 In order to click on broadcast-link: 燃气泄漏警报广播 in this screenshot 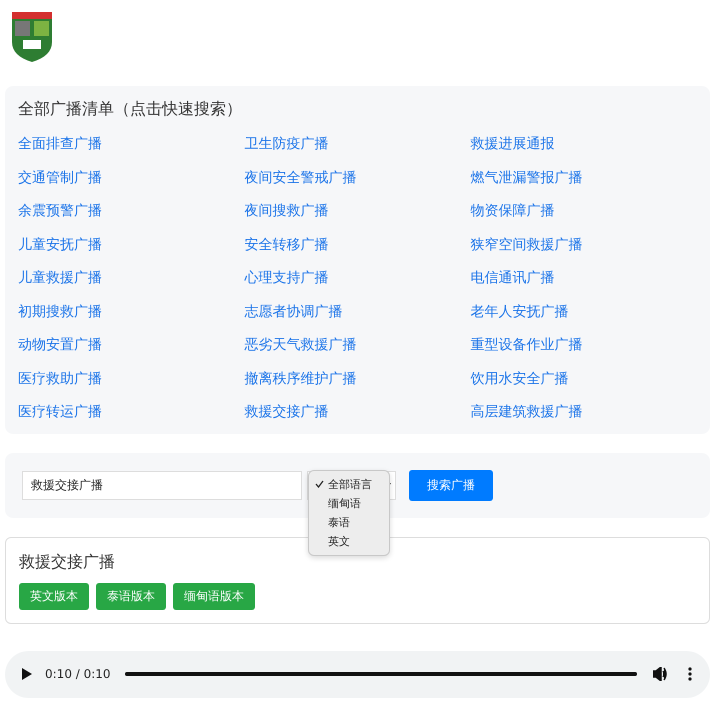, I will do `click(526, 177)`.